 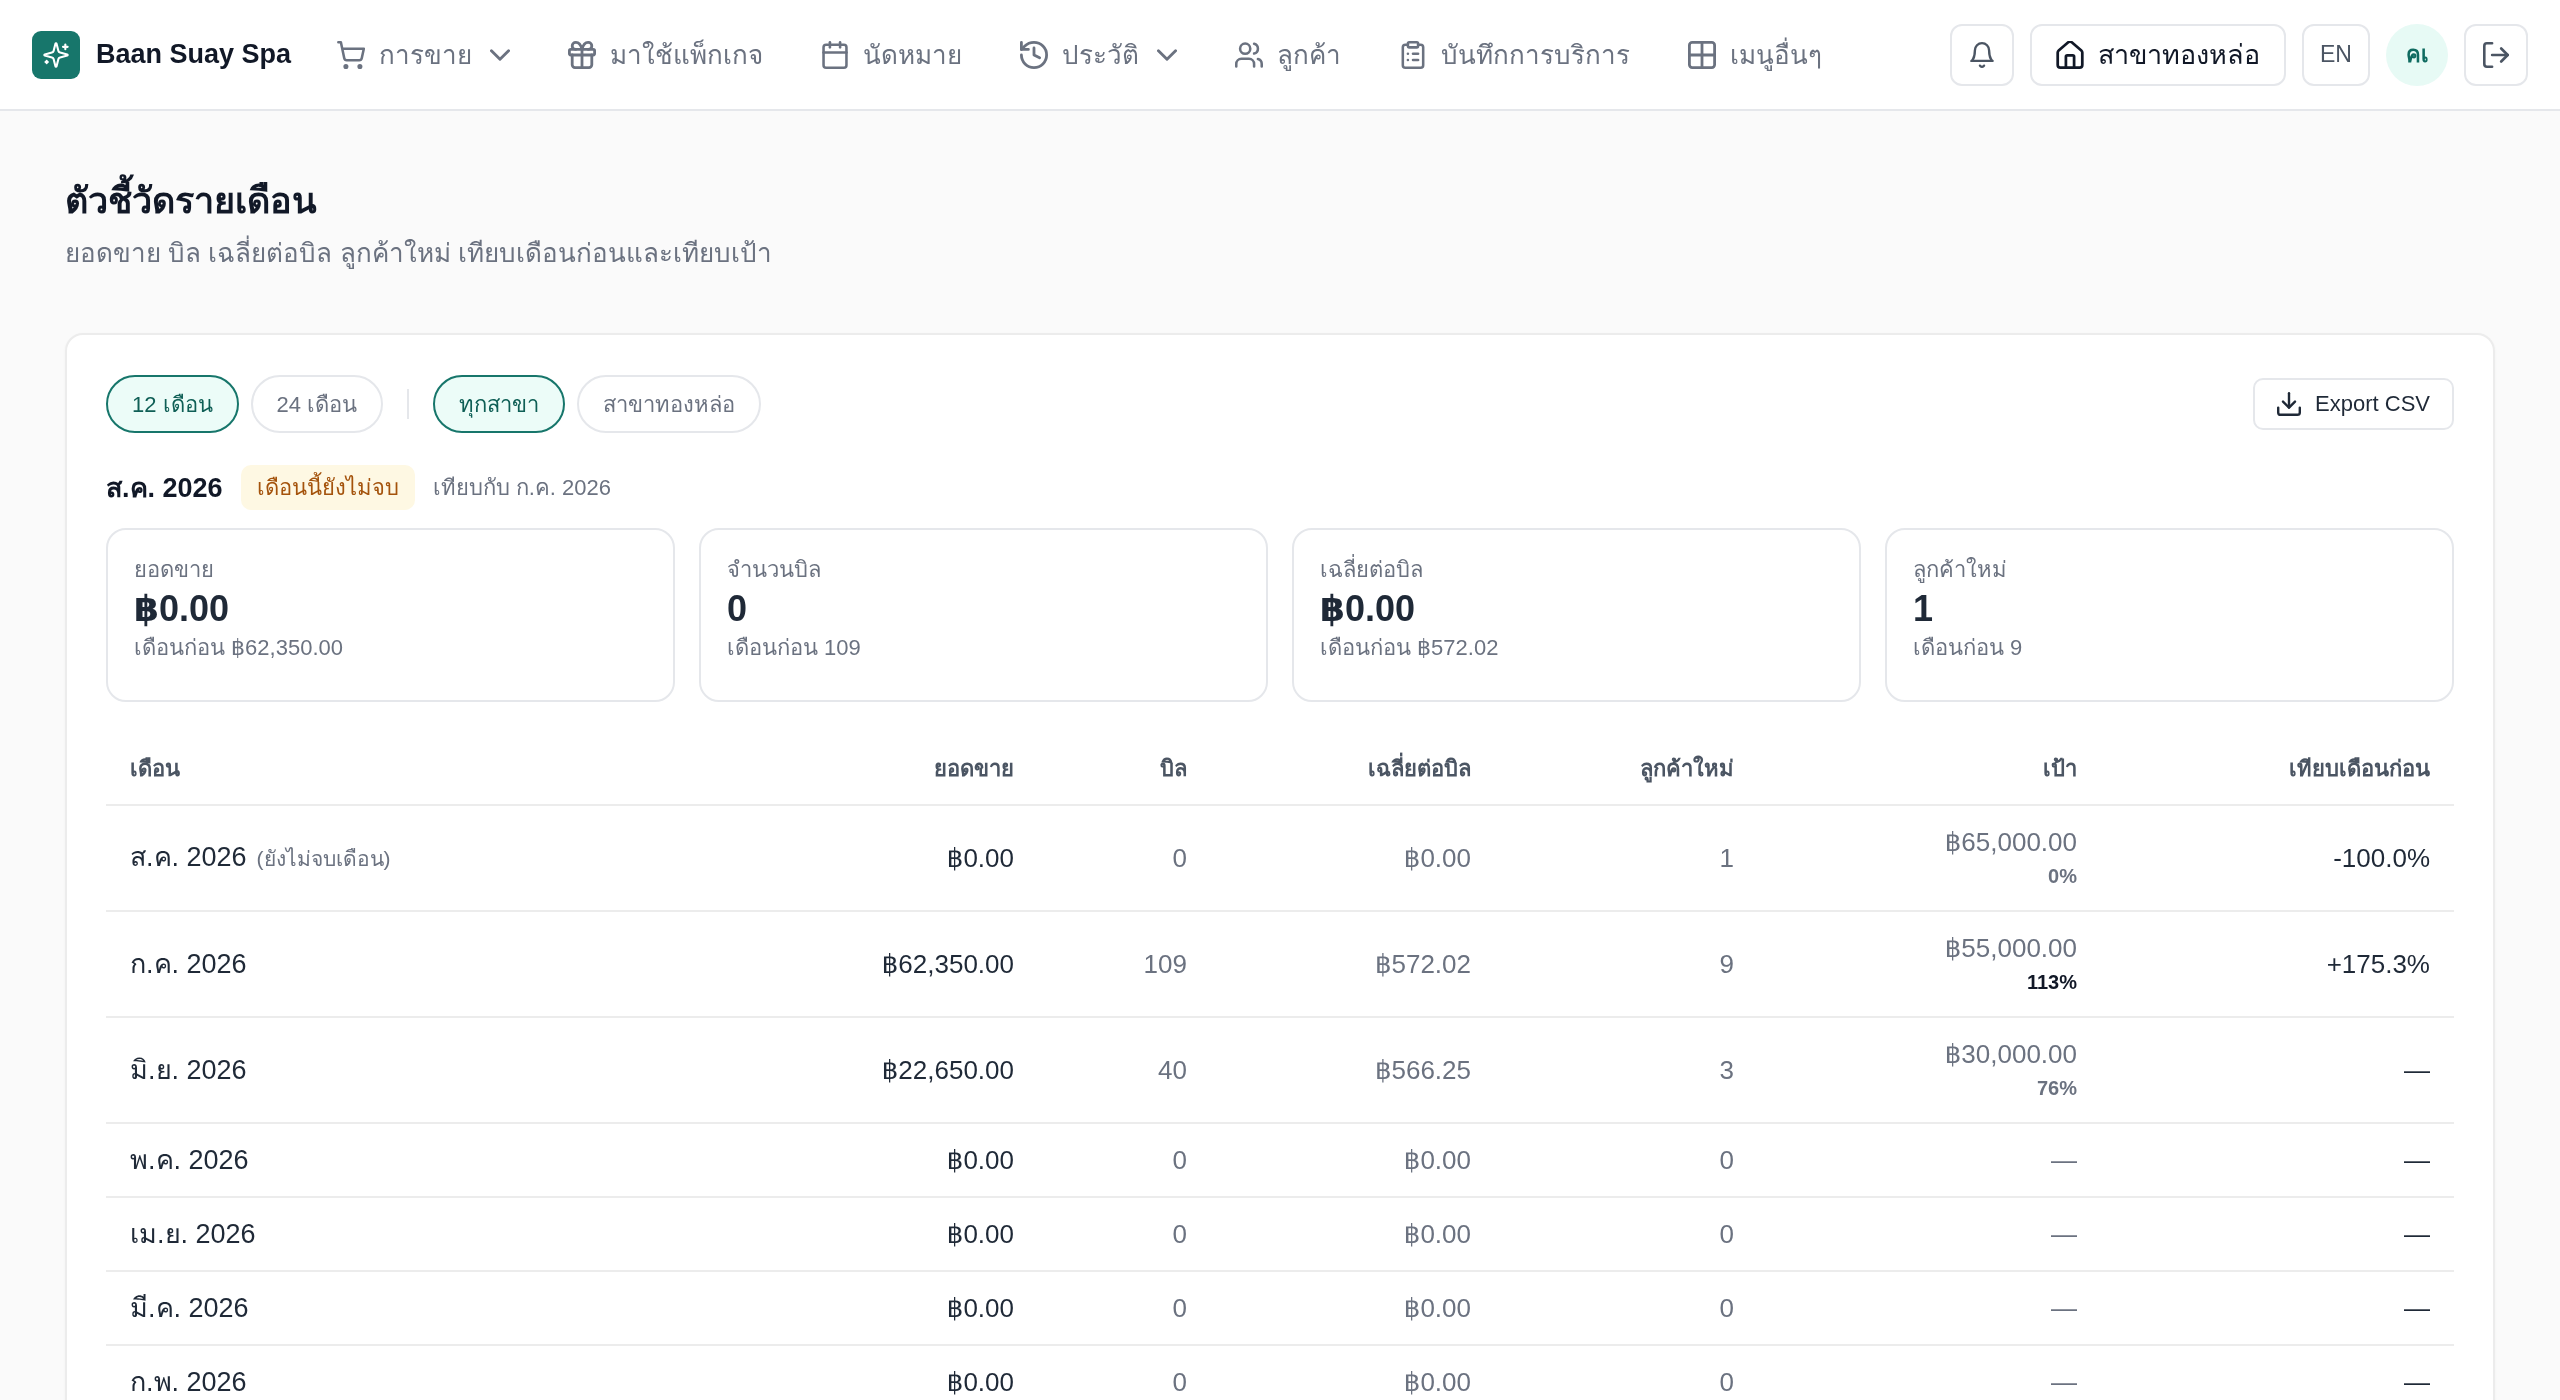 What do you see at coordinates (1280, 253) in the screenshot?
I see `page-subtitle: ยอดขาย บิล เฉลี่ยต่อบิล ลูกค้าใหม่ เทียบเดือนก่อนและเทียบเป้า` at bounding box center [1280, 253].